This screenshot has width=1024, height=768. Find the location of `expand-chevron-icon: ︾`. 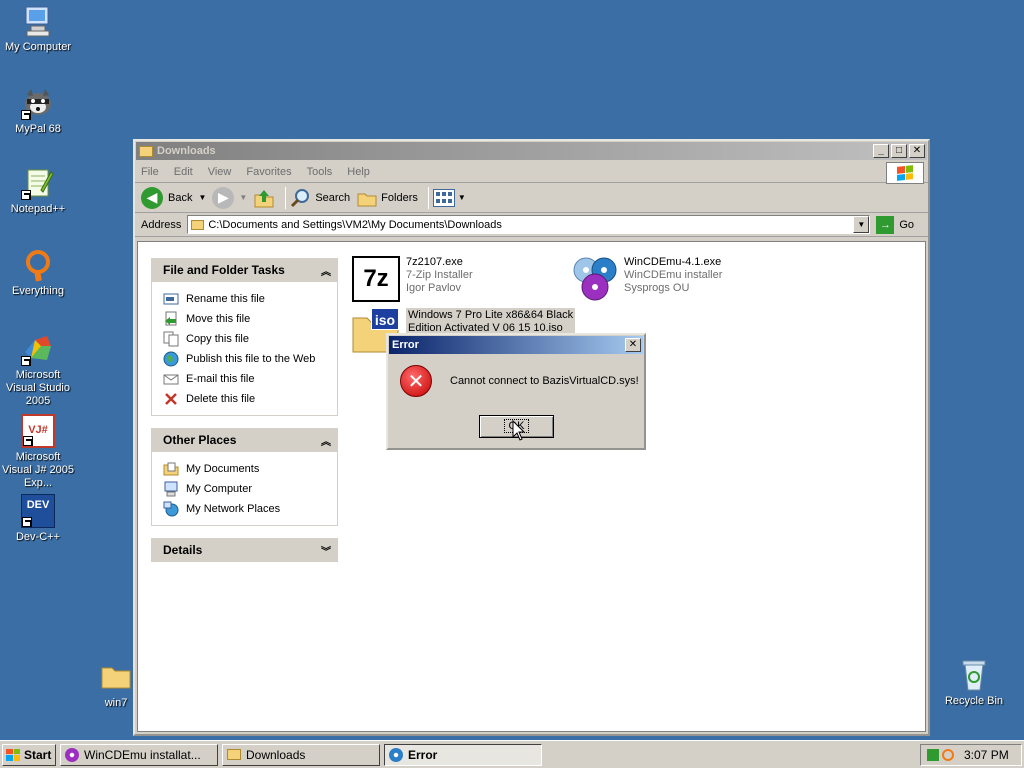

expand-chevron-icon: ︾ is located at coordinates (326, 550).